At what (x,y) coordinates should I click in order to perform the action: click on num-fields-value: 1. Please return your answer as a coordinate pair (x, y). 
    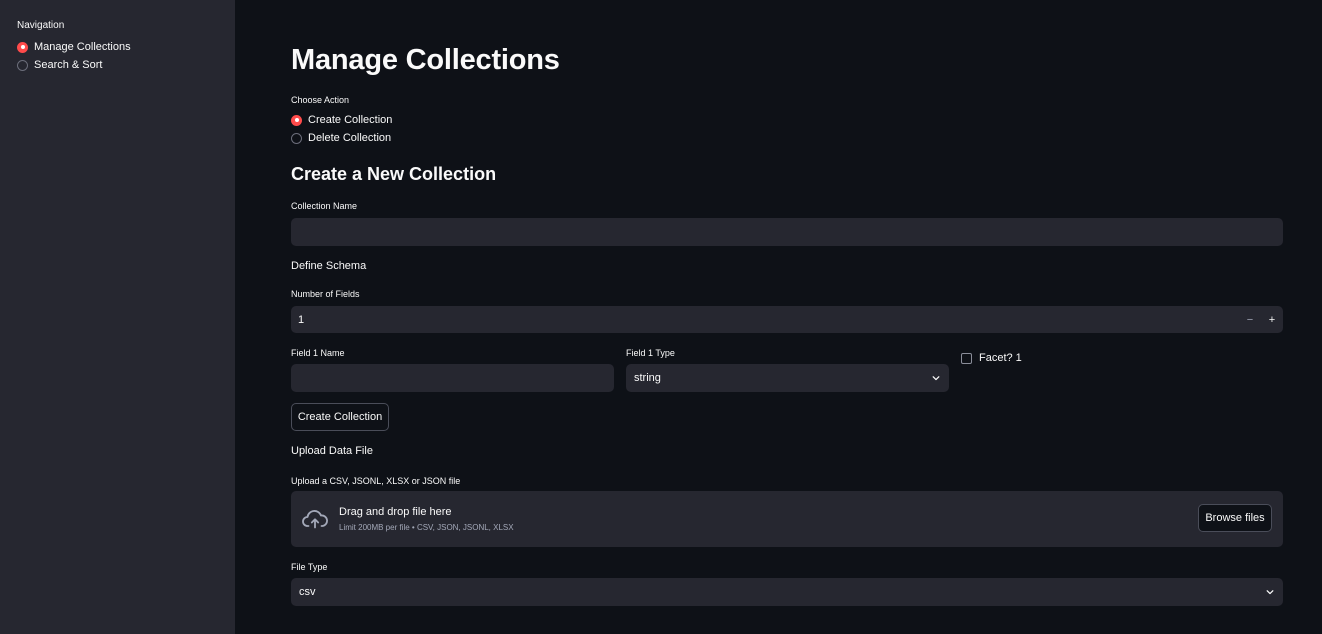
    Looking at the image, I should click on (765, 320).